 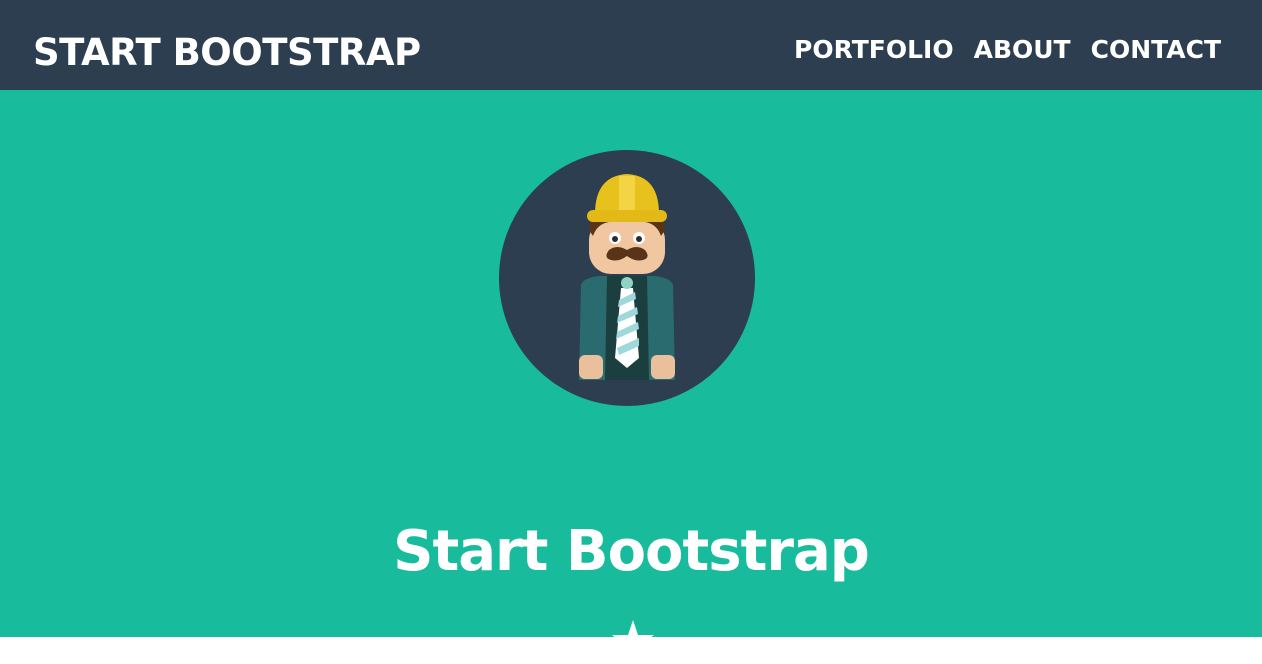 What do you see at coordinates (633, 640) in the screenshot?
I see `star-icon` at bounding box center [633, 640].